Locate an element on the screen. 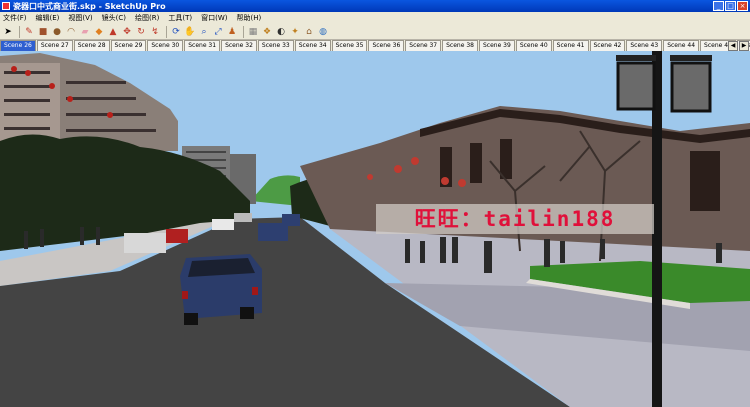  zoom-tool-button: ⌕ is located at coordinates (204, 32).